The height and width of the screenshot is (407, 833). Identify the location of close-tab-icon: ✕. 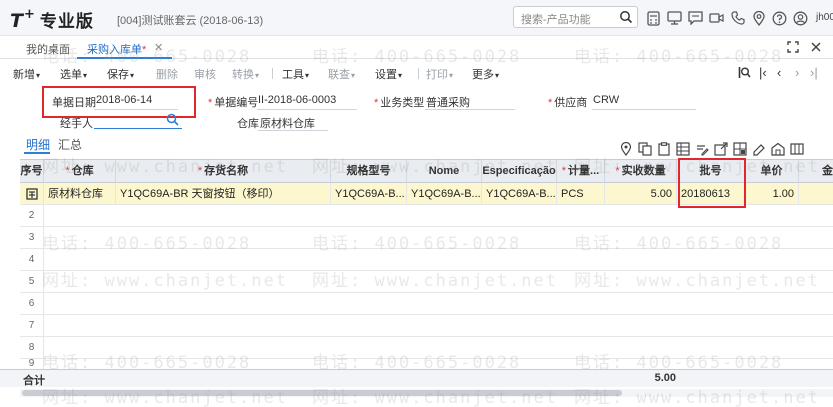
(158, 47).